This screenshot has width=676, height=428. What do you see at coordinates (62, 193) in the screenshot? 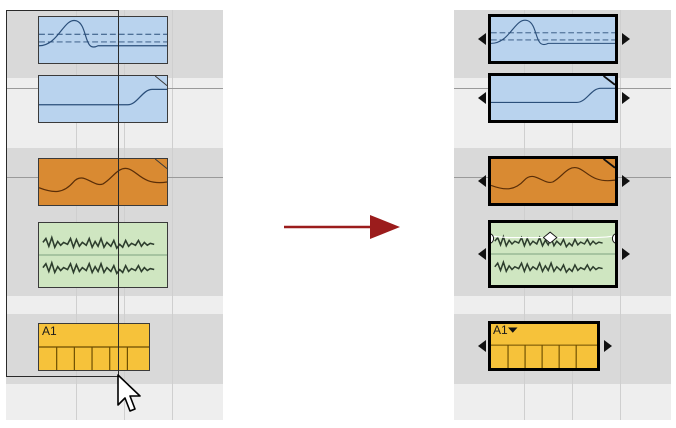
I see `marquee-selection` at bounding box center [62, 193].